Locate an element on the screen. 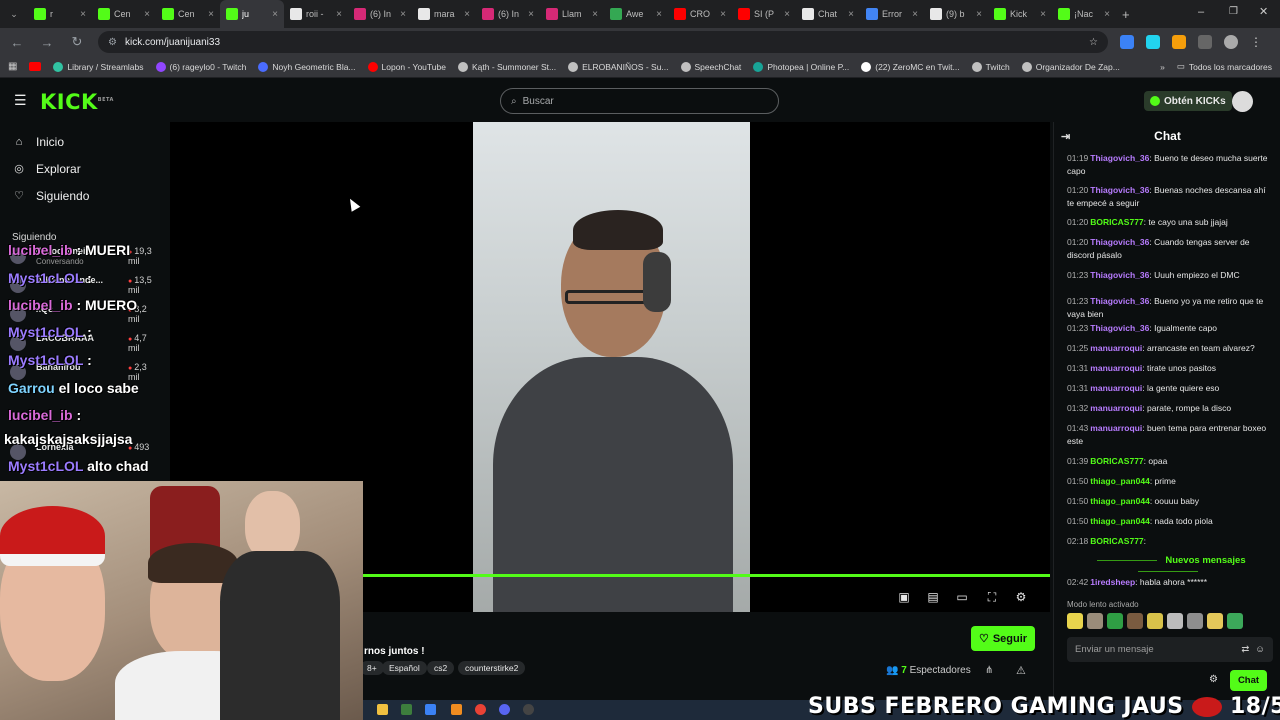 The height and width of the screenshot is (720, 1280). search-input: ⌕ Buscar is located at coordinates (639, 101).